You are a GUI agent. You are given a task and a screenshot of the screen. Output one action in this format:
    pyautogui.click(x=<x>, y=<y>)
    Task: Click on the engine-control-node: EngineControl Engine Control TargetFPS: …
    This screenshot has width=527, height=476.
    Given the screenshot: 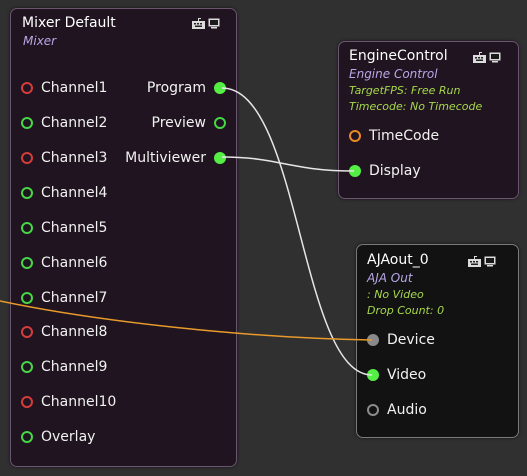 What is the action you would take?
    pyautogui.click(x=428, y=120)
    